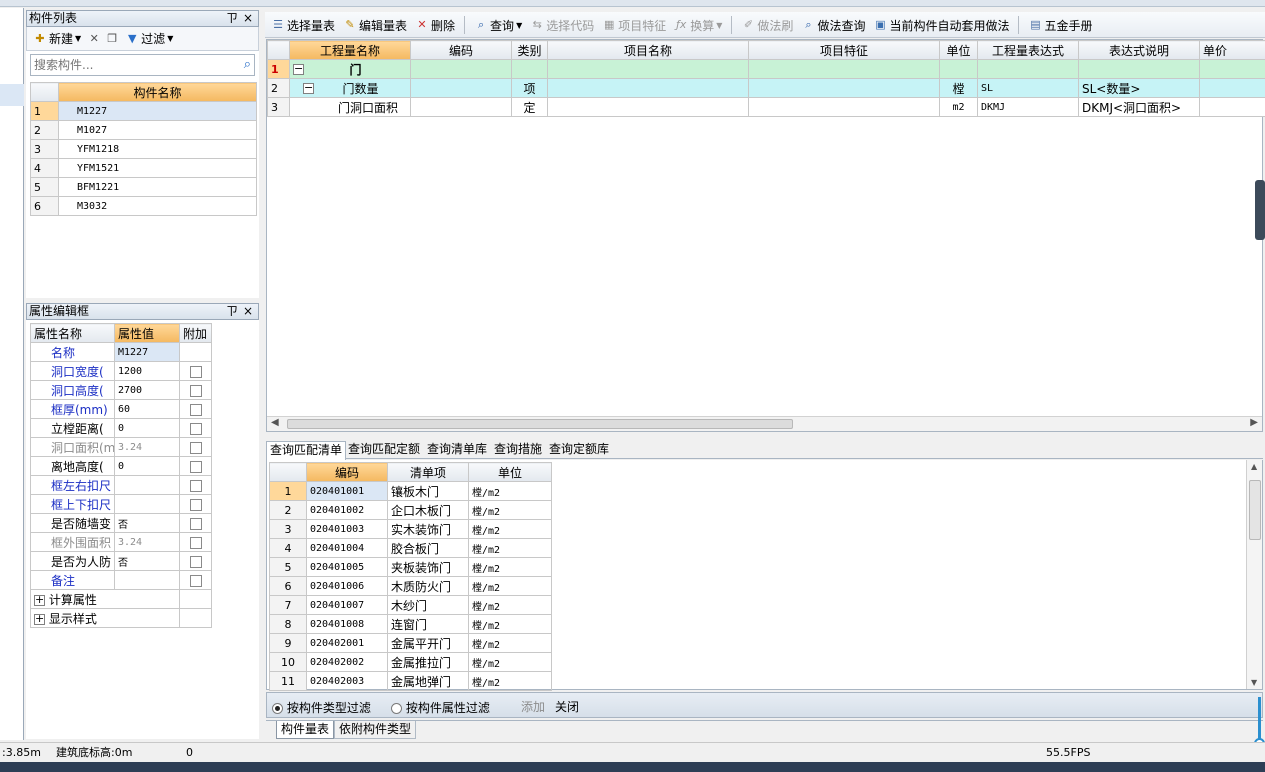 The height and width of the screenshot is (772, 1265). Describe the element at coordinates (410, 624) in the screenshot. I see `table-row: 8 020401008 连窗门 樘/m2` at that location.